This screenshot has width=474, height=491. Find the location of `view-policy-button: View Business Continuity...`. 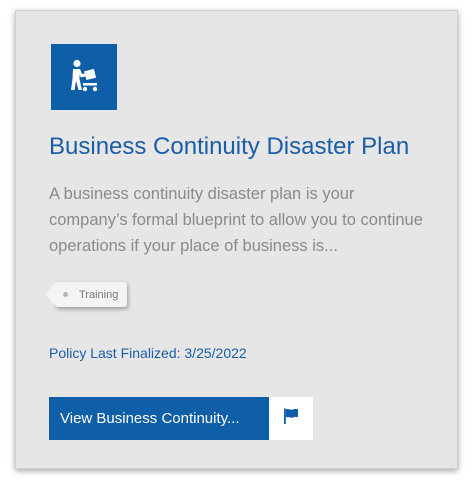

view-policy-button: View Business Continuity... is located at coordinates (159, 418).